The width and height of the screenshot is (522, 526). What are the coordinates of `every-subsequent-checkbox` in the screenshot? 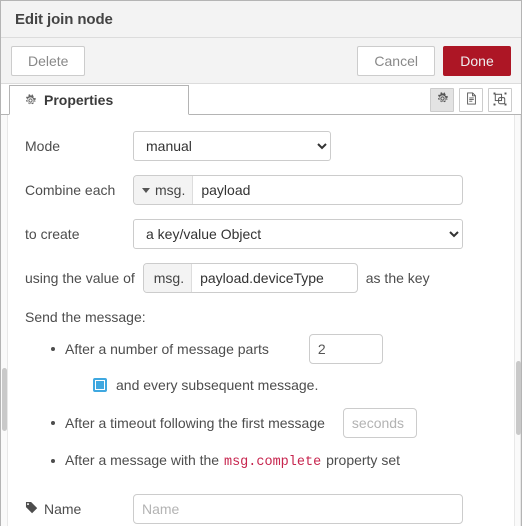 It's located at (100, 385).